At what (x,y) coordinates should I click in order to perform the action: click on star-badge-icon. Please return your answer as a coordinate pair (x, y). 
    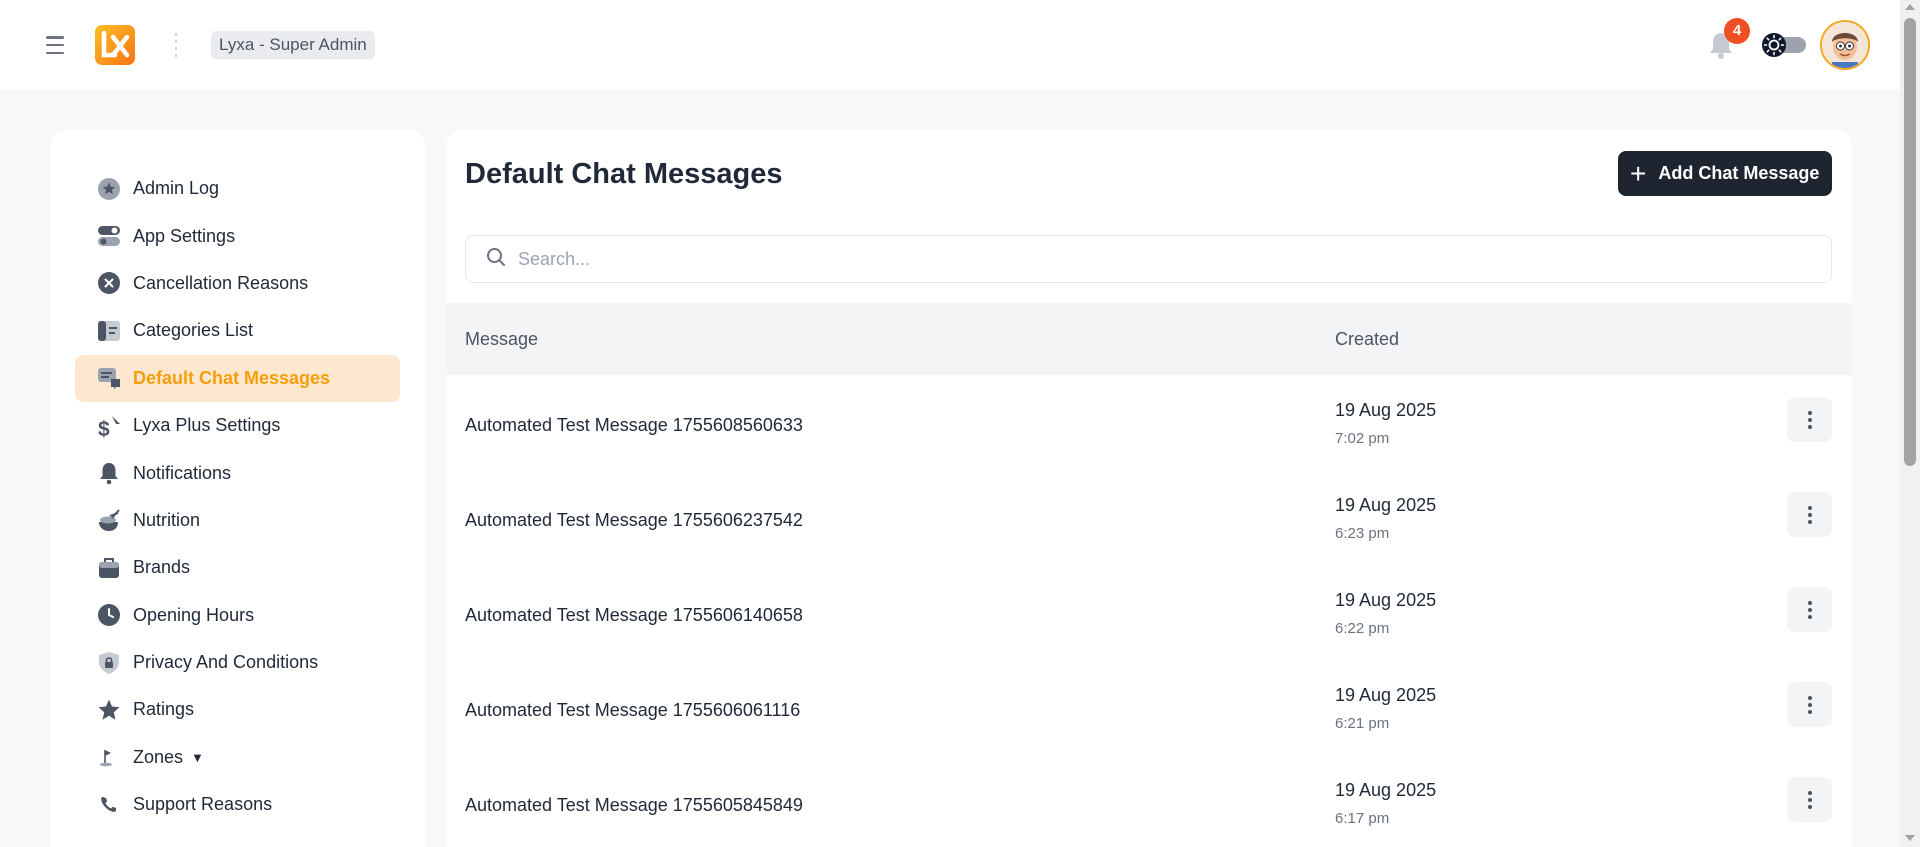
    Looking at the image, I should click on (109, 189).